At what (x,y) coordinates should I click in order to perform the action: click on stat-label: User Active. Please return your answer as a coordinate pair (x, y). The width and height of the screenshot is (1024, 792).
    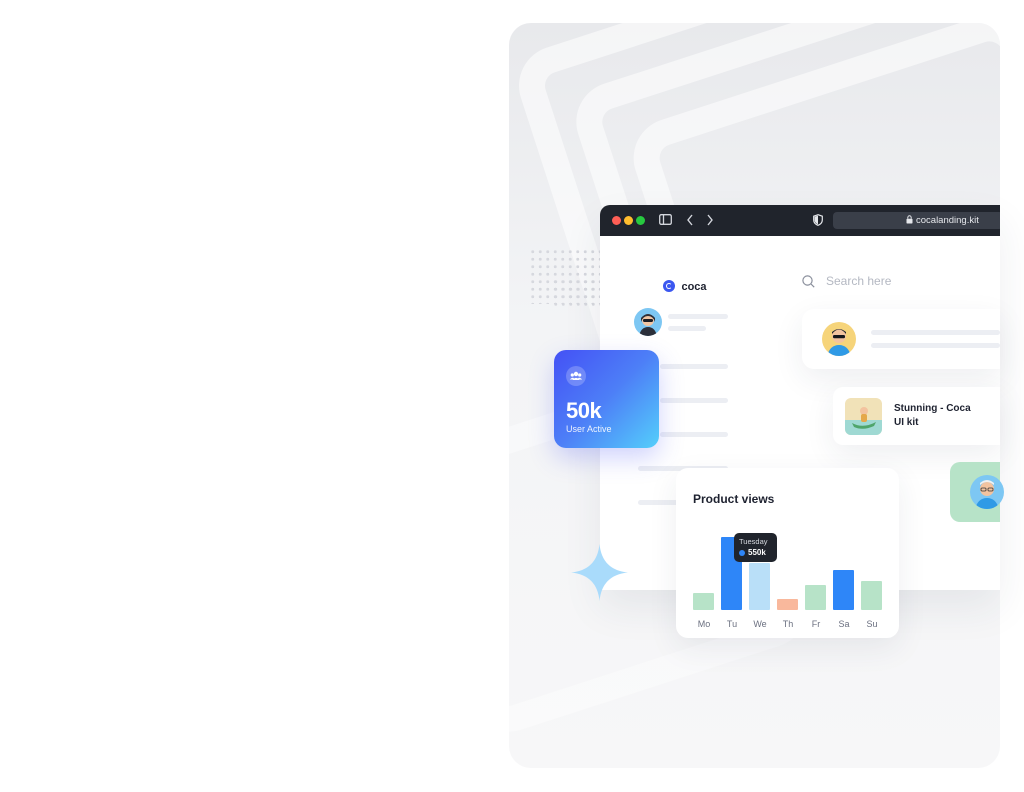
    Looking at the image, I should click on (589, 429).